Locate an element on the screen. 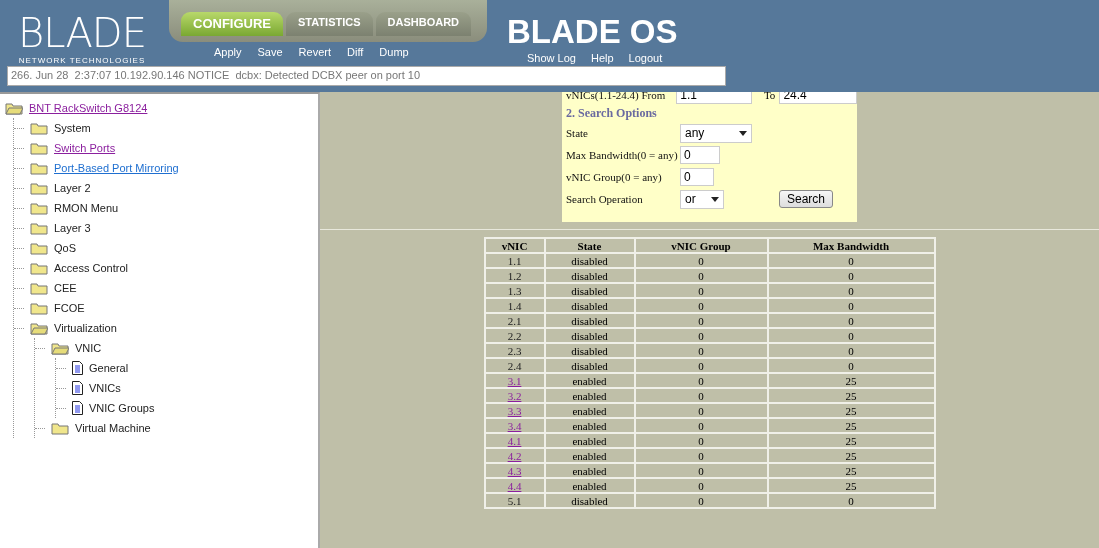  vnic-id: 1.1 is located at coordinates (514, 260).